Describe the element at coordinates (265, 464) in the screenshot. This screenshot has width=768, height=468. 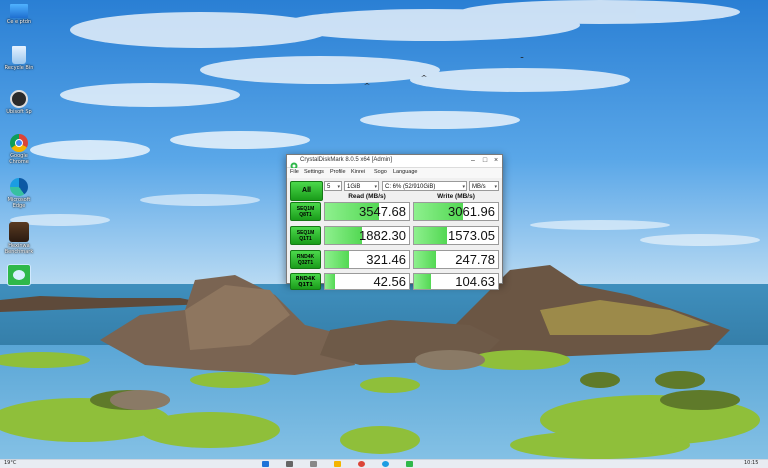
I see `start-icon` at that location.